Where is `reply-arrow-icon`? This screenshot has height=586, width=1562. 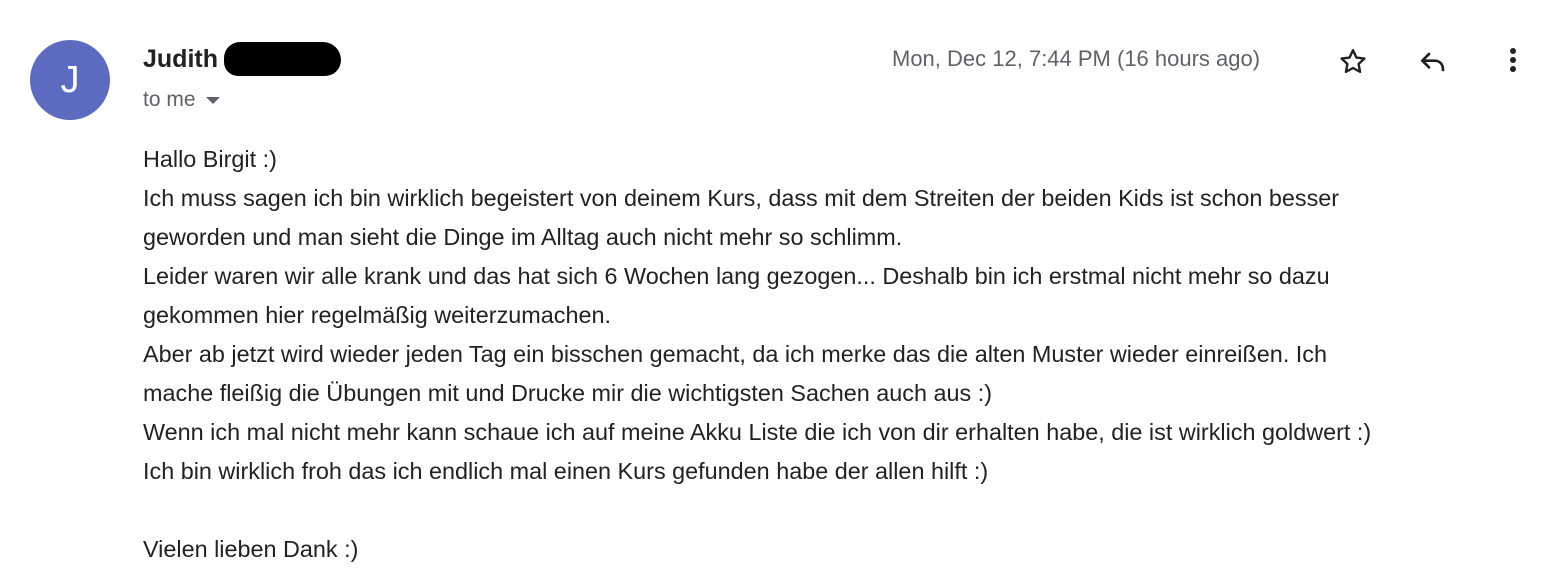 reply-arrow-icon is located at coordinates (1433, 62).